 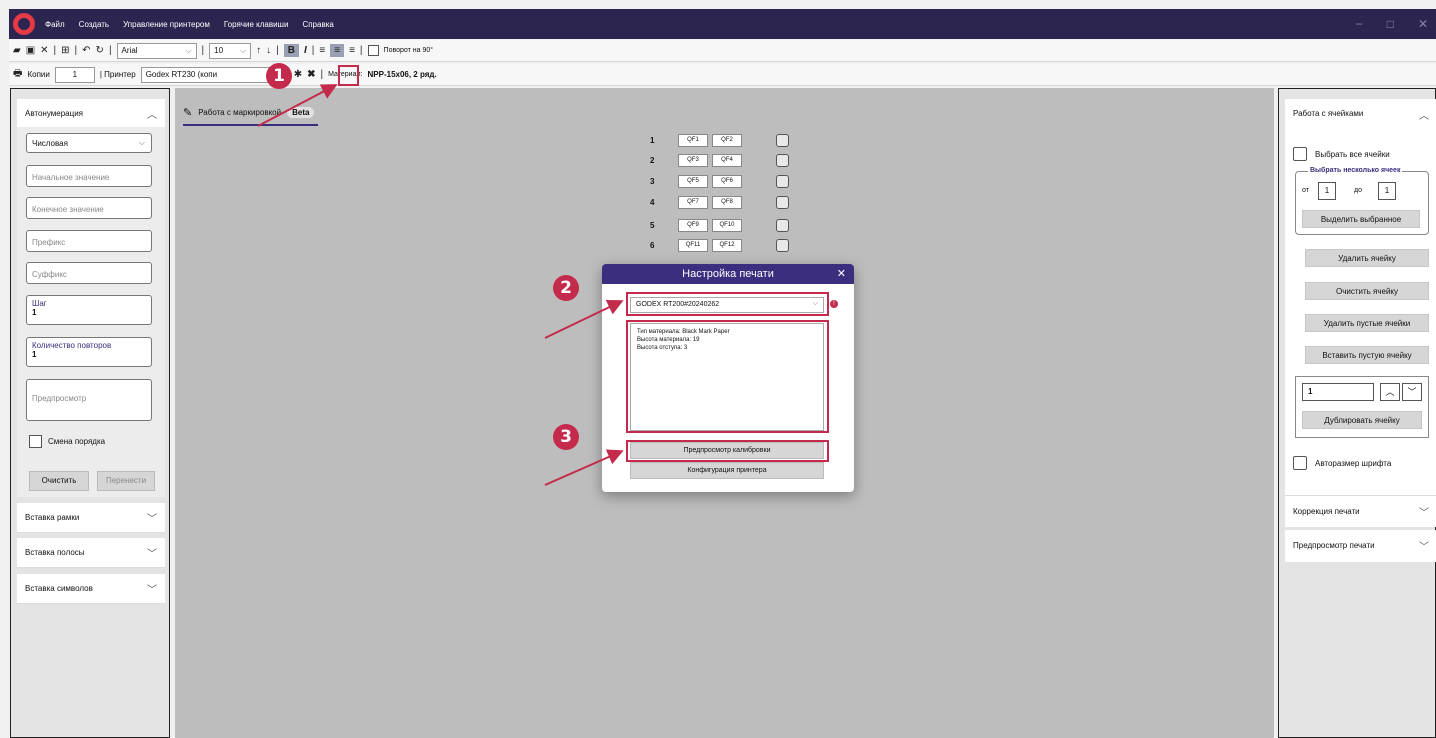 I want to click on clear-cell-button: Очистить ячейку, so click(x=1367, y=291).